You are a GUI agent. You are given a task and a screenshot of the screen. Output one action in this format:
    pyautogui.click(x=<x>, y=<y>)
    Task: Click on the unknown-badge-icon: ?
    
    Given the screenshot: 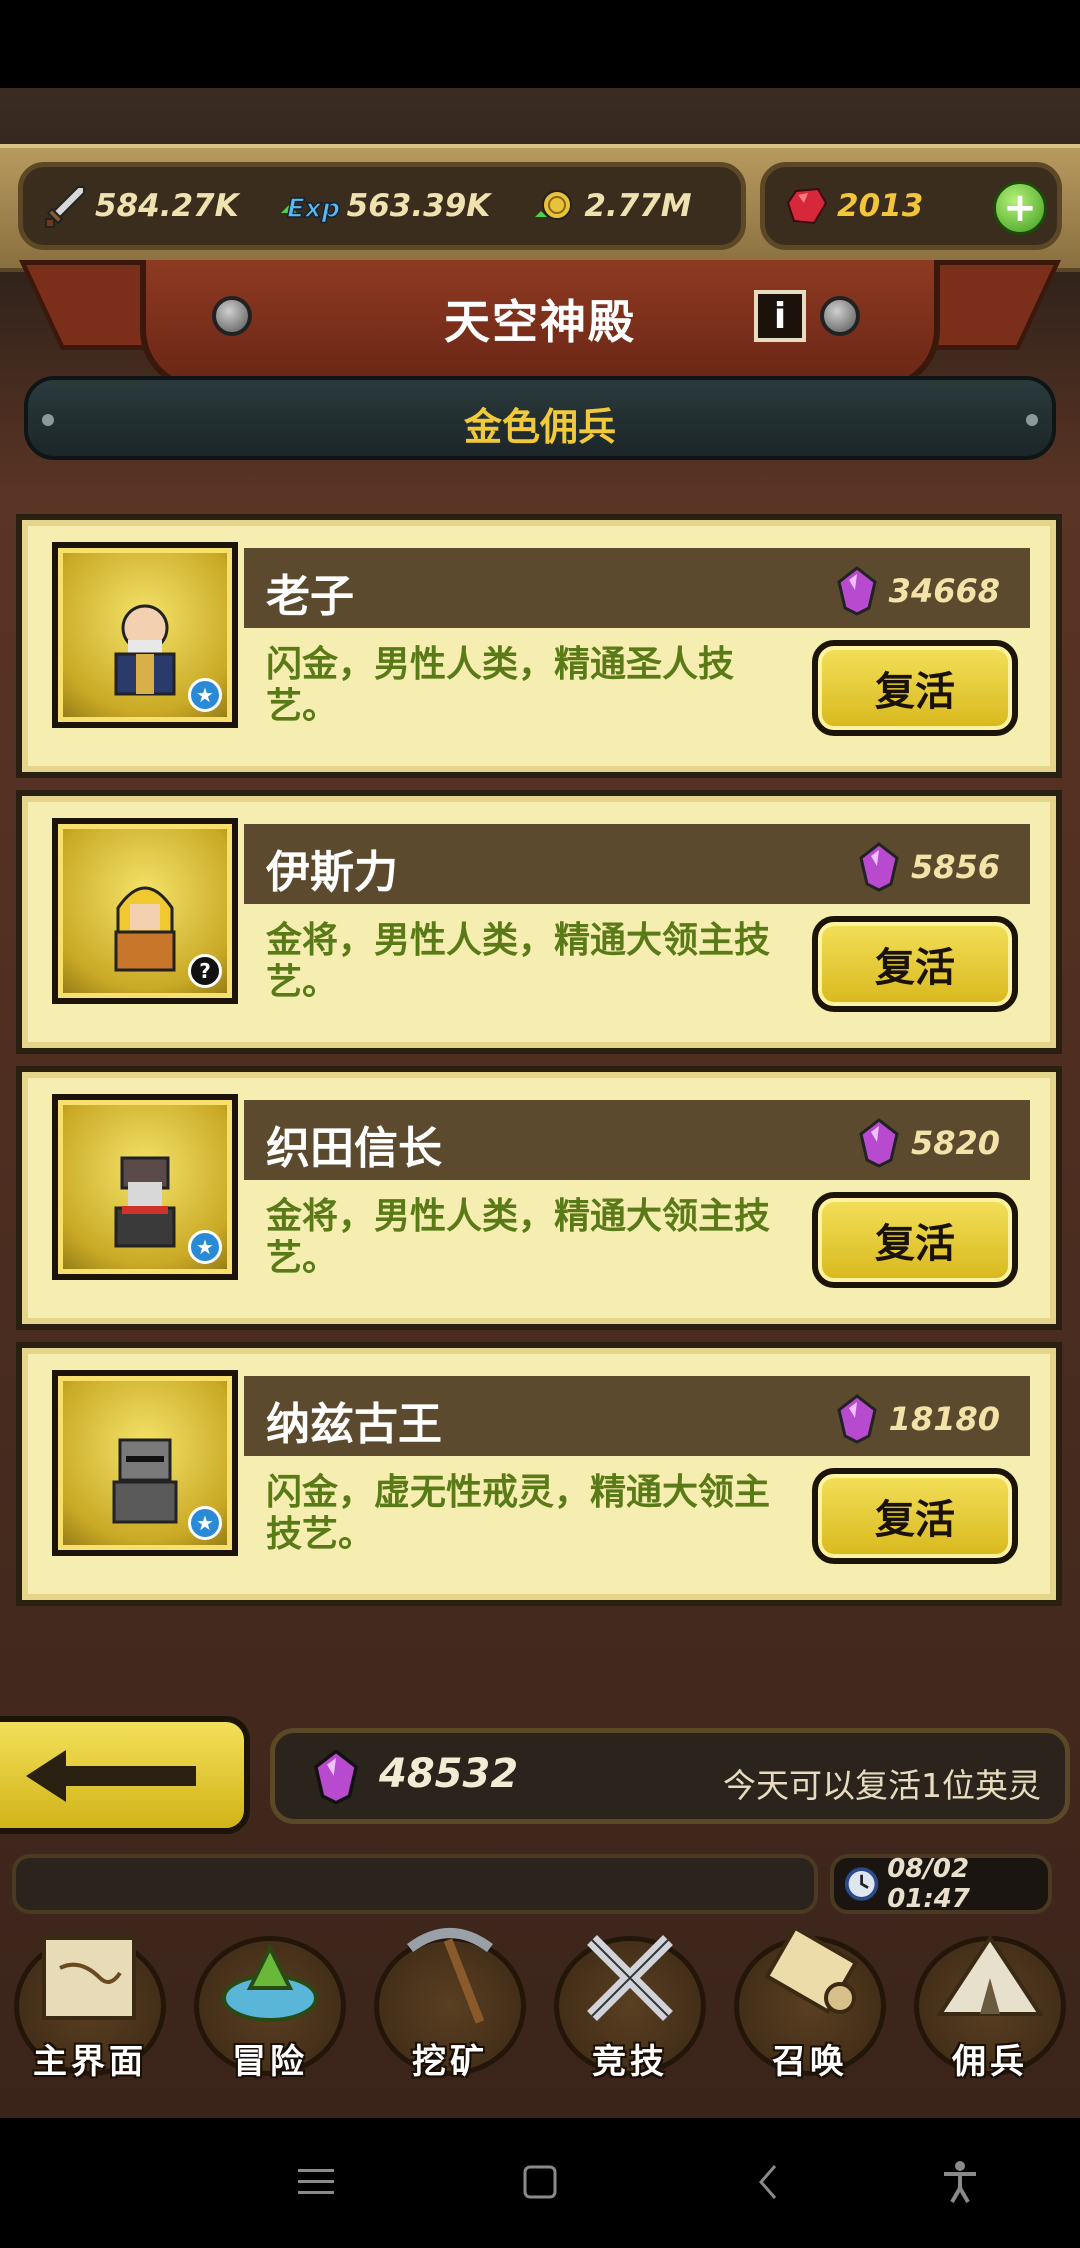 What is the action you would take?
    pyautogui.click(x=205, y=971)
    